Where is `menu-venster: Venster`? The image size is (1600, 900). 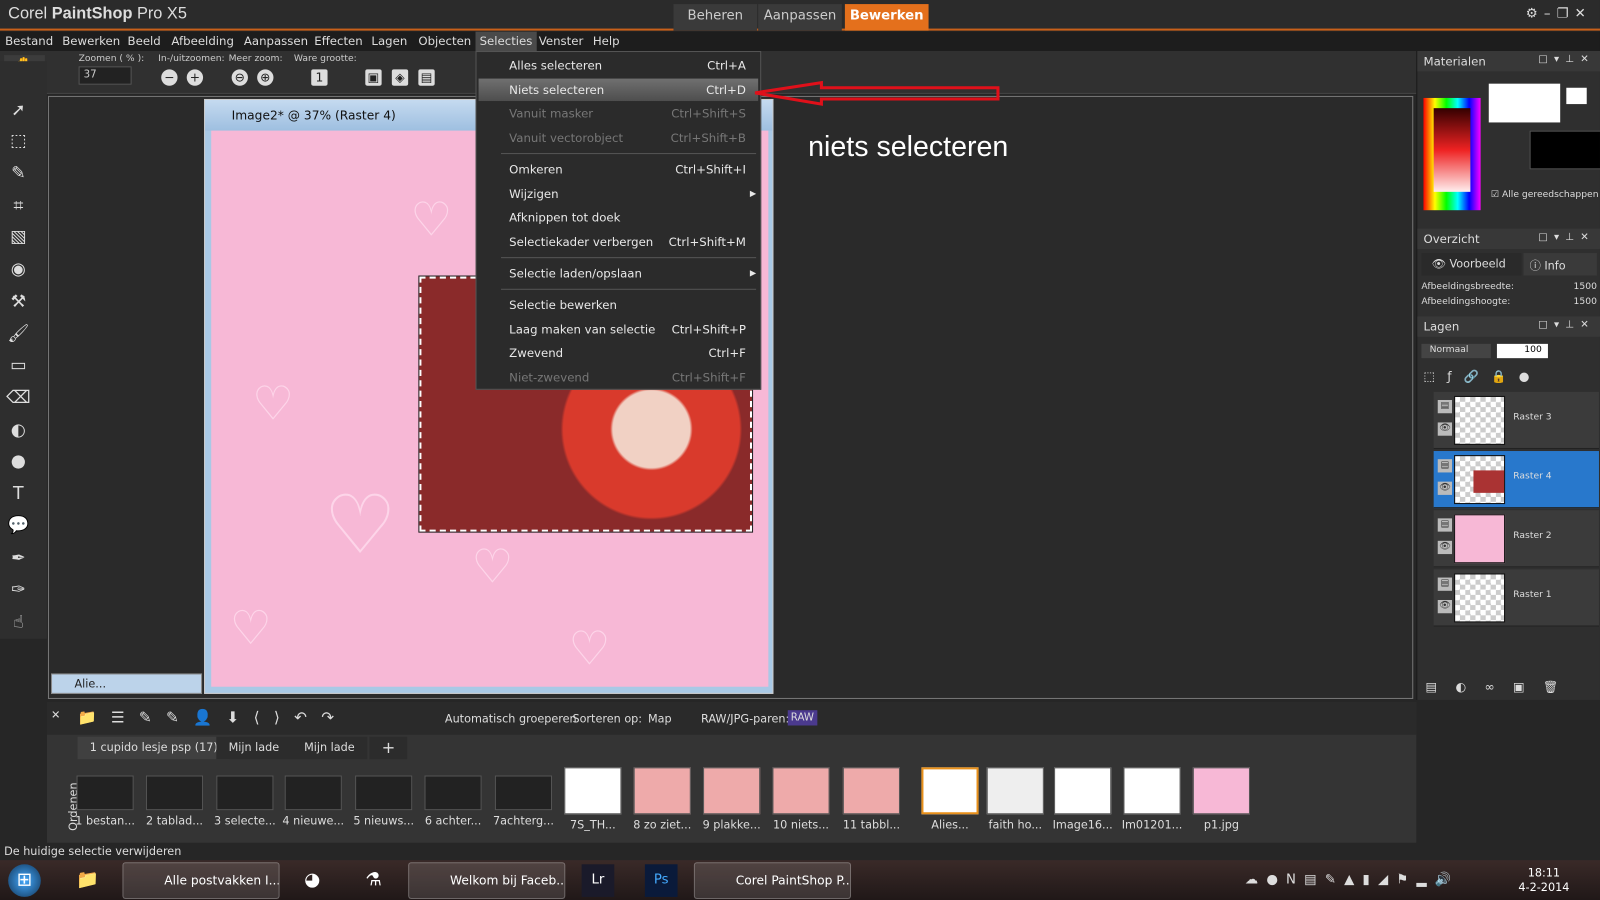
menu-venster: Venster is located at coordinates (561, 41).